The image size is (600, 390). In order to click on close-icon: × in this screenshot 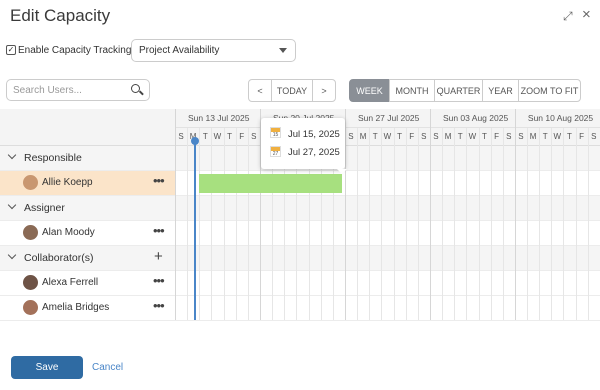, I will do `click(586, 14)`.